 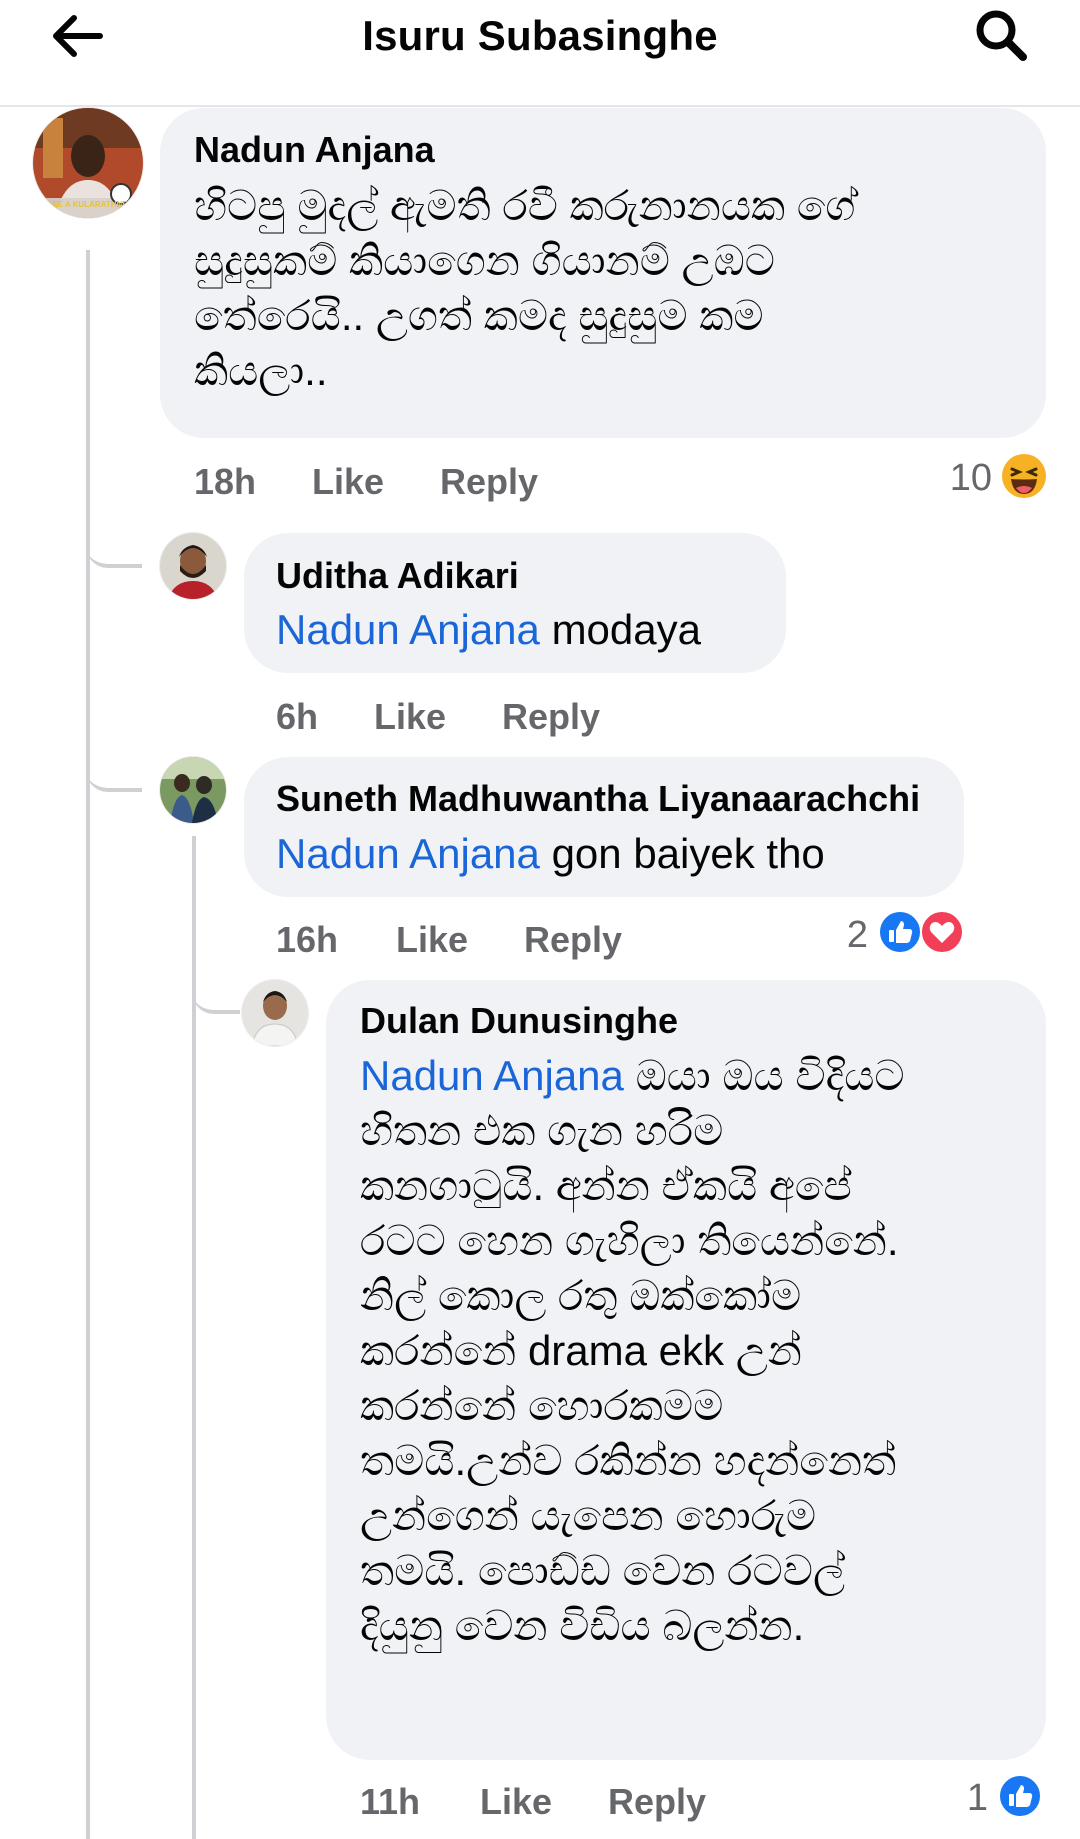 What do you see at coordinates (314, 150) in the screenshot?
I see `comment-author: Nadun Anjana` at bounding box center [314, 150].